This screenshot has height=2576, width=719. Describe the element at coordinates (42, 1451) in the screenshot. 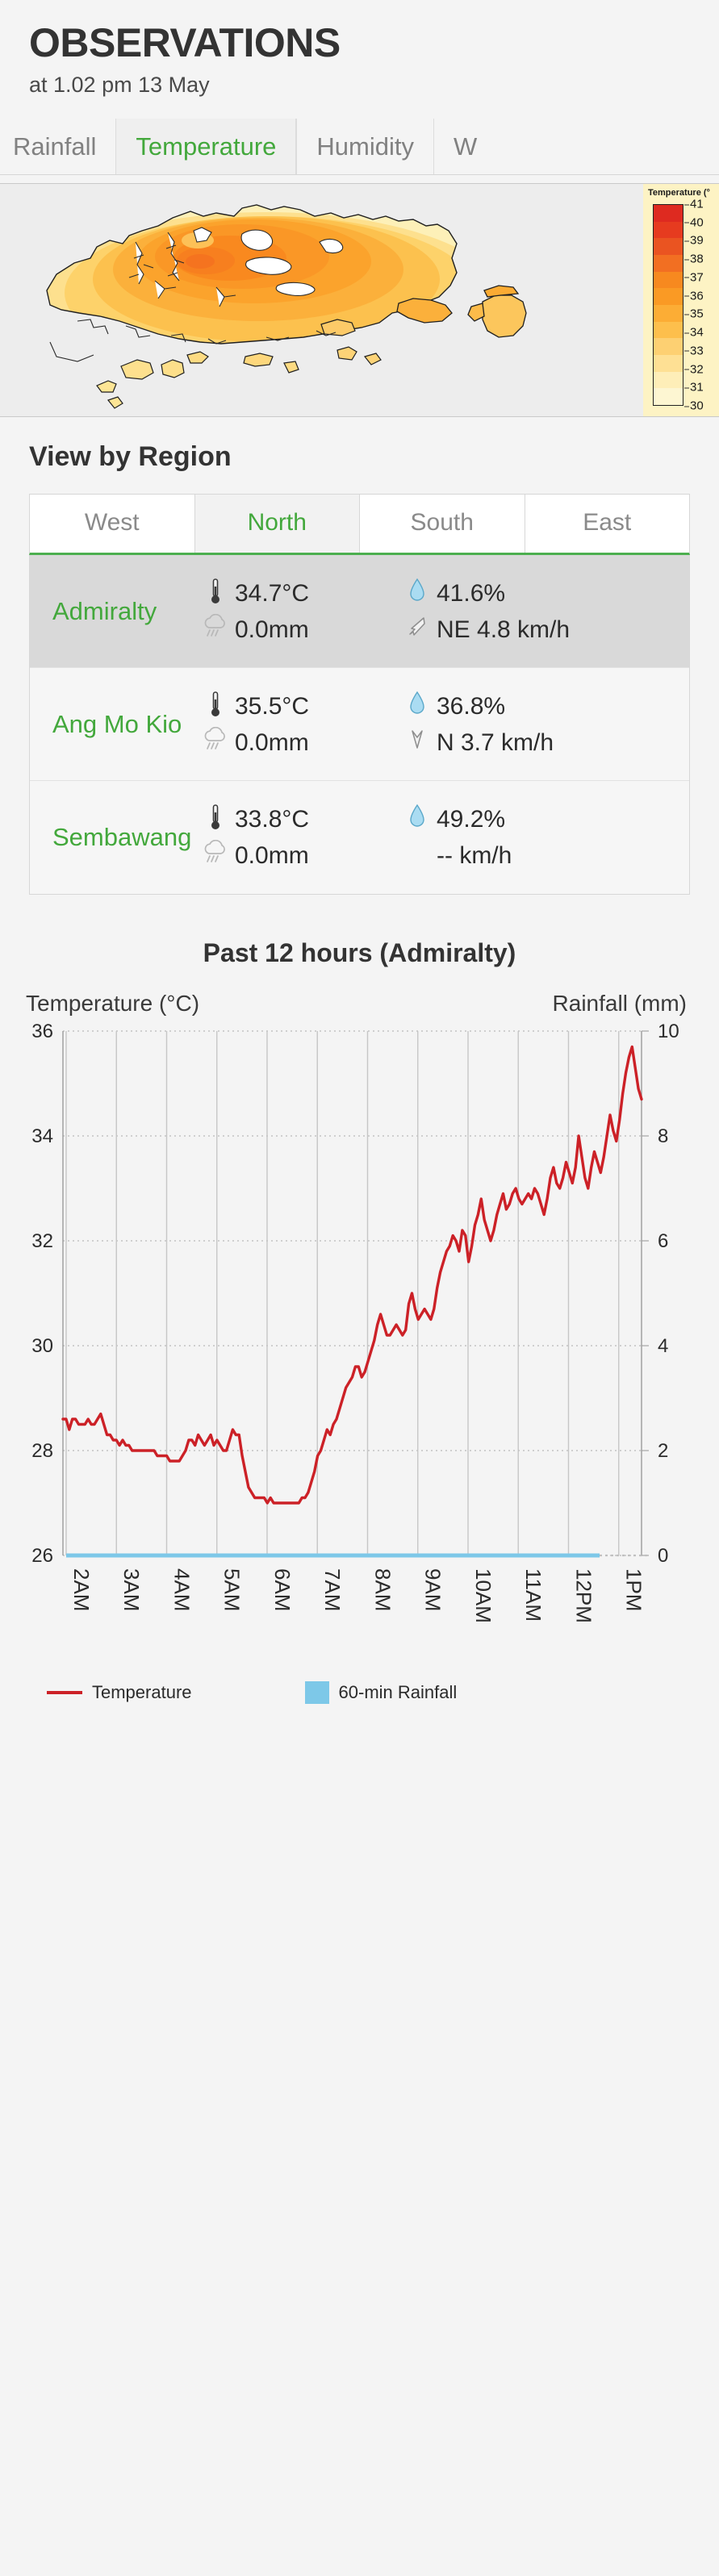

I see `svg-text: 28` at that location.